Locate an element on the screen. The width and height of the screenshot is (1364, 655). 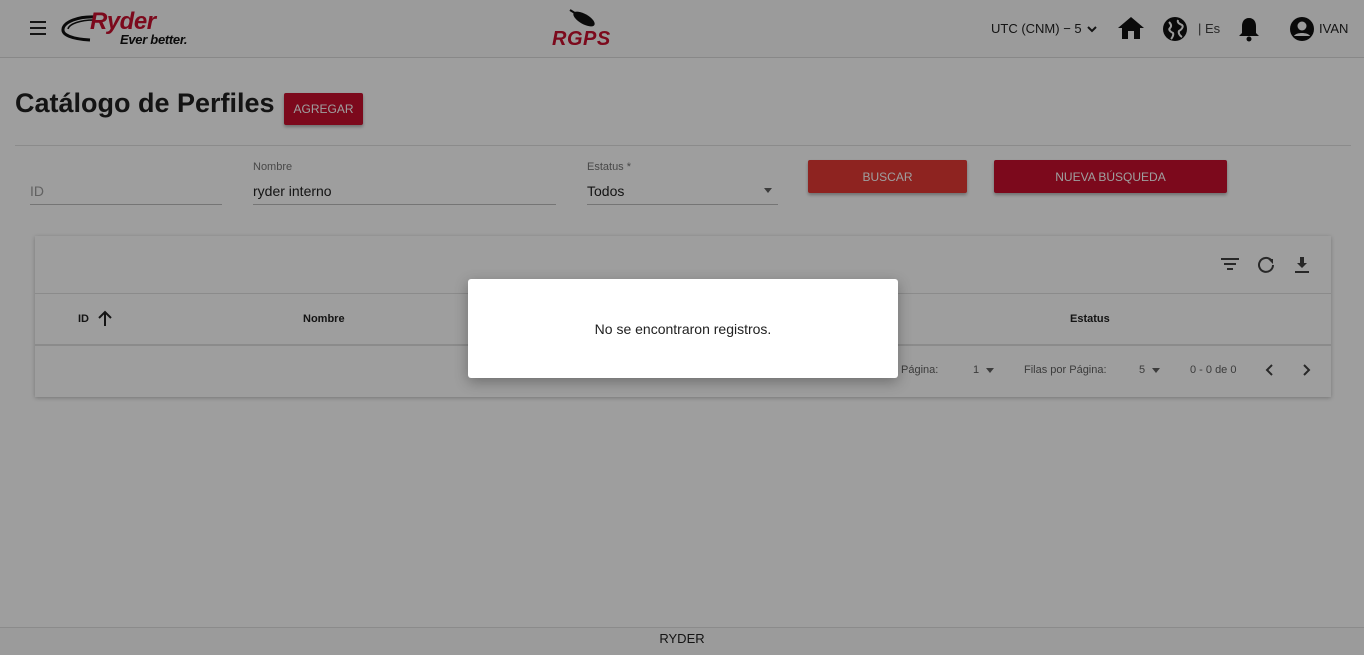
no-records-dialog: No se encontraron registros. is located at coordinates (683, 328).